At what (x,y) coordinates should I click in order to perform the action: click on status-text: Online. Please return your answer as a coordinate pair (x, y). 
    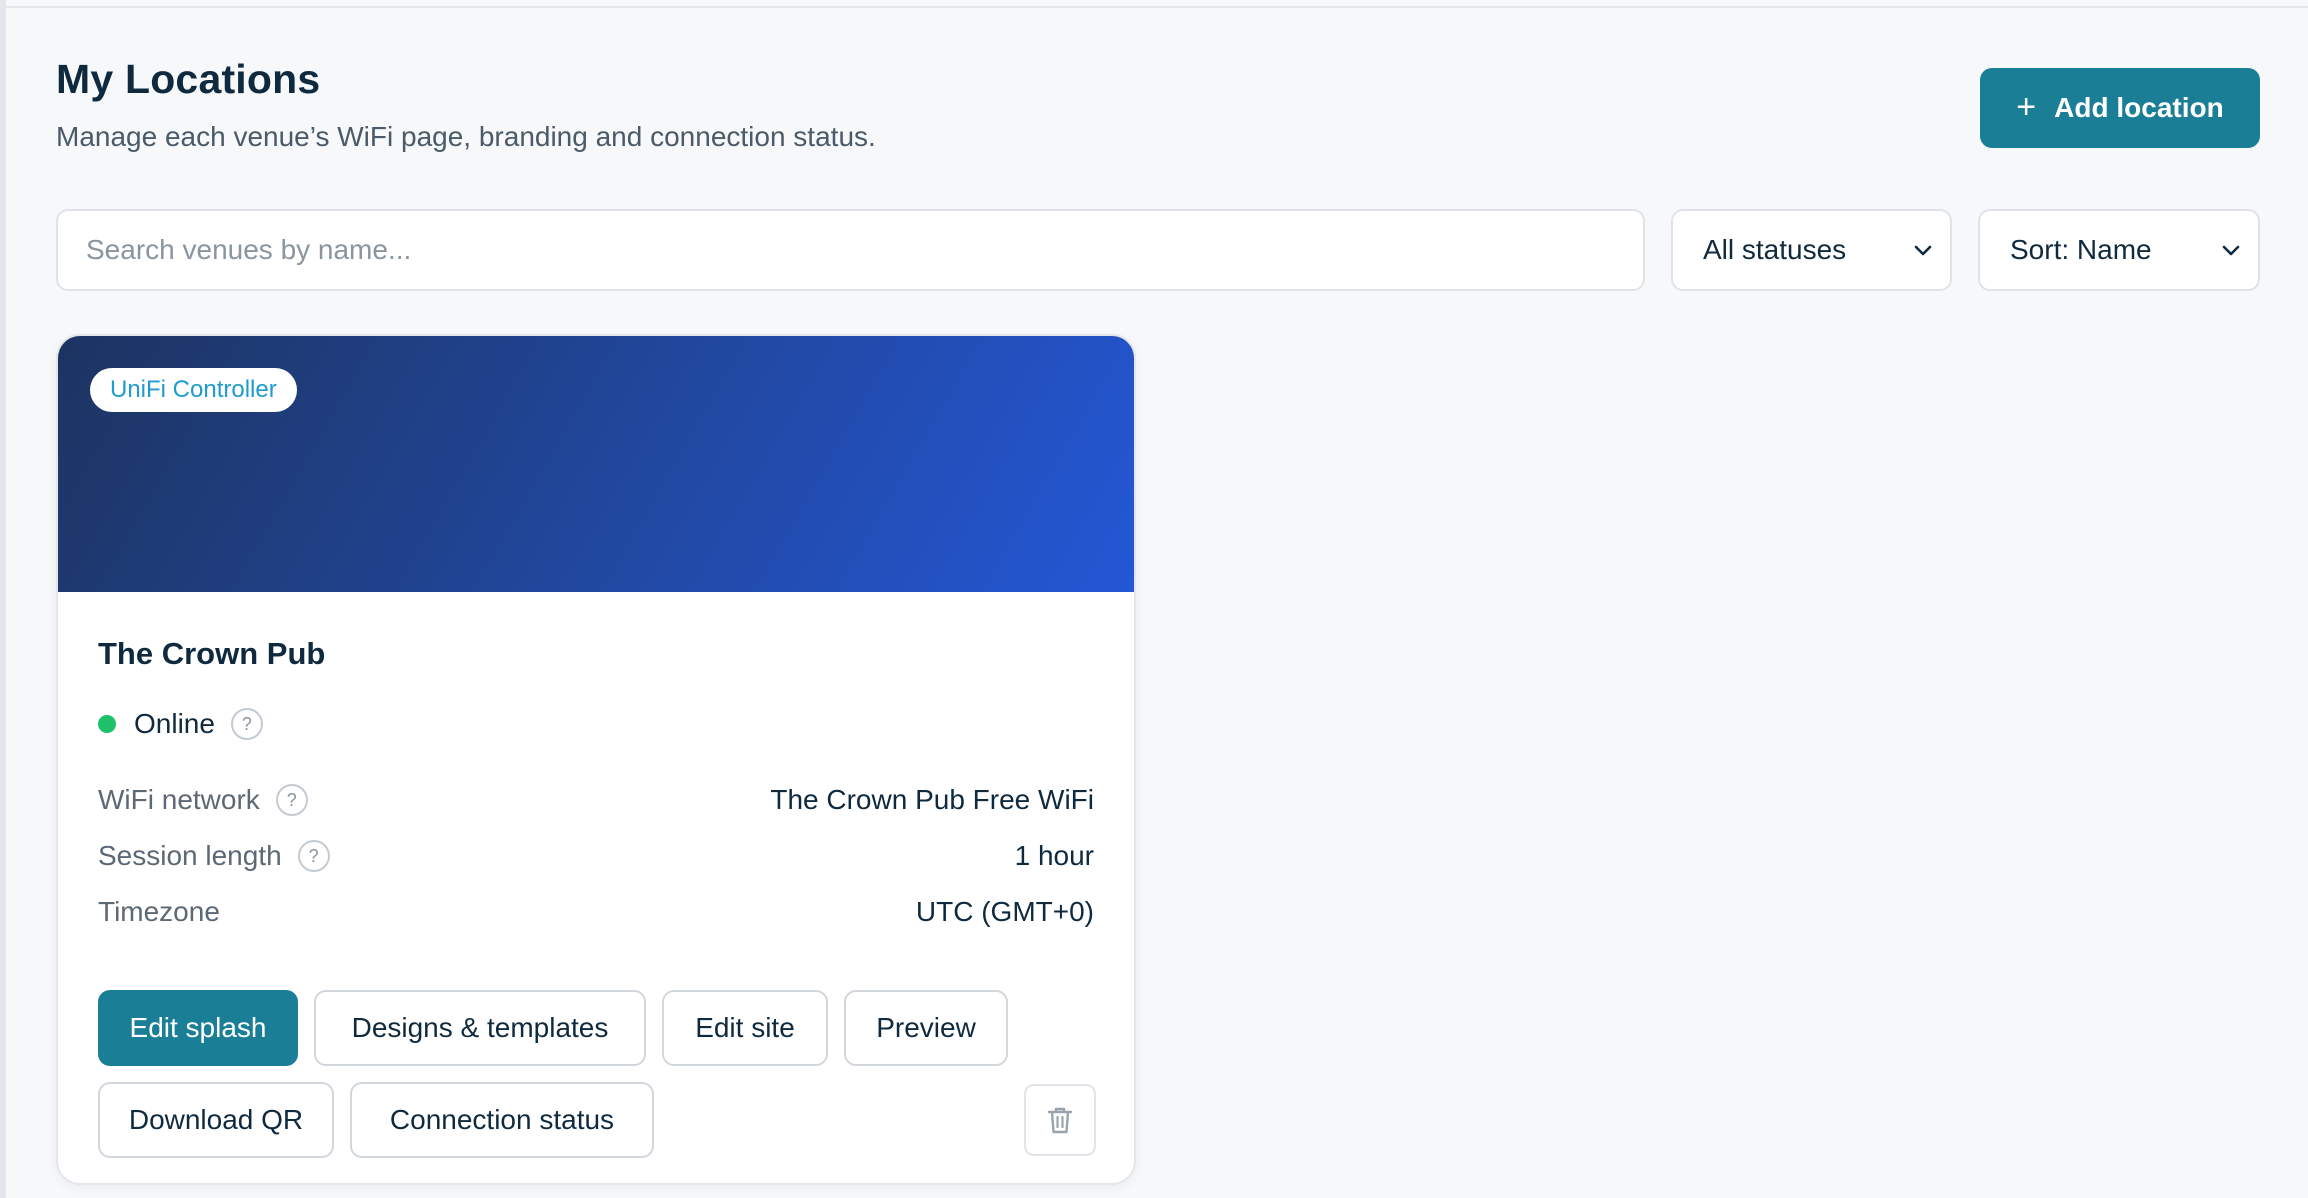
    Looking at the image, I should click on (174, 723).